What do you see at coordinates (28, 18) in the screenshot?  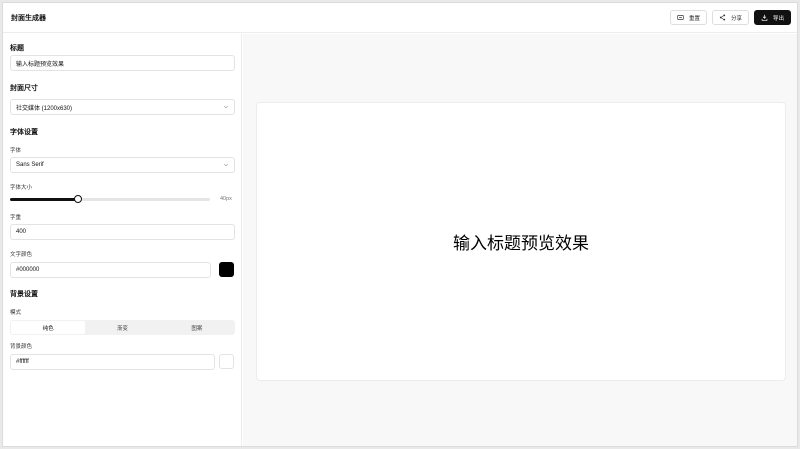 I see `app-title: 封面生成器` at bounding box center [28, 18].